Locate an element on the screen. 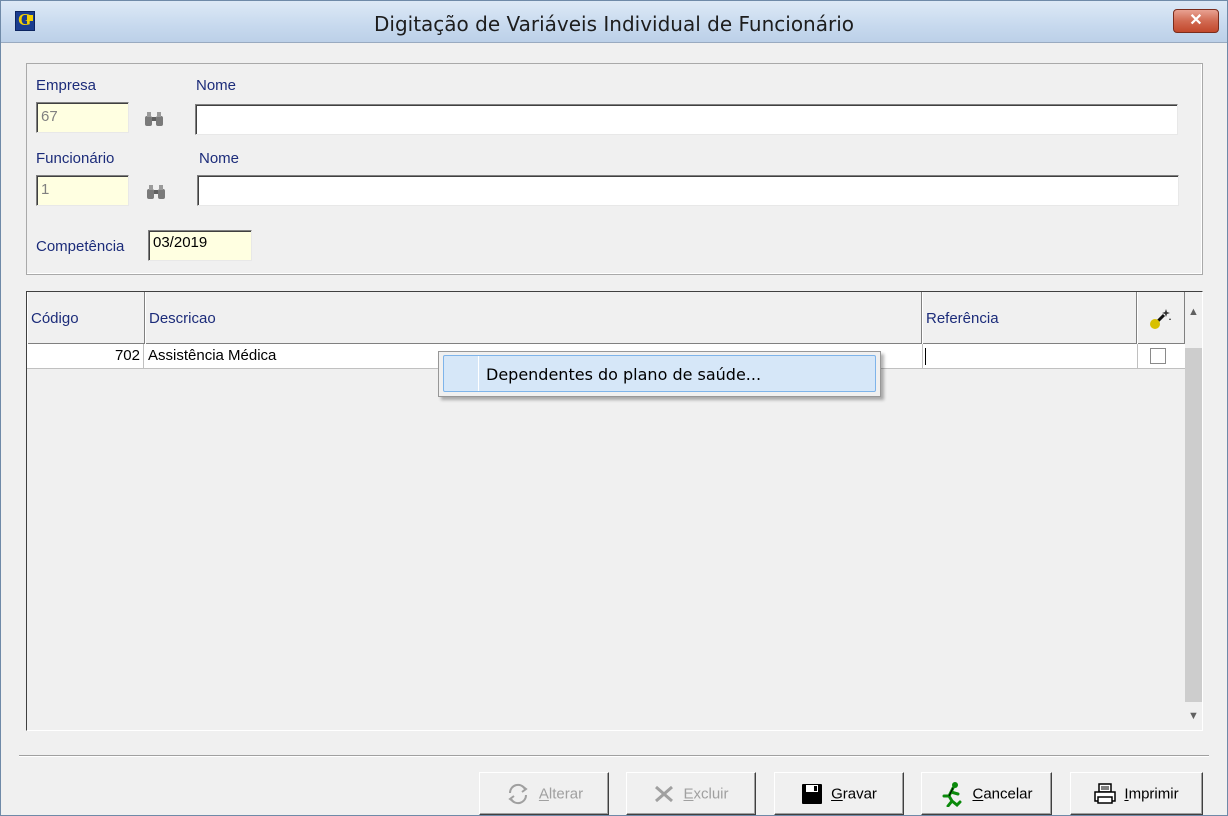  scroll-up-icon: ▲ is located at coordinates (1193, 312).